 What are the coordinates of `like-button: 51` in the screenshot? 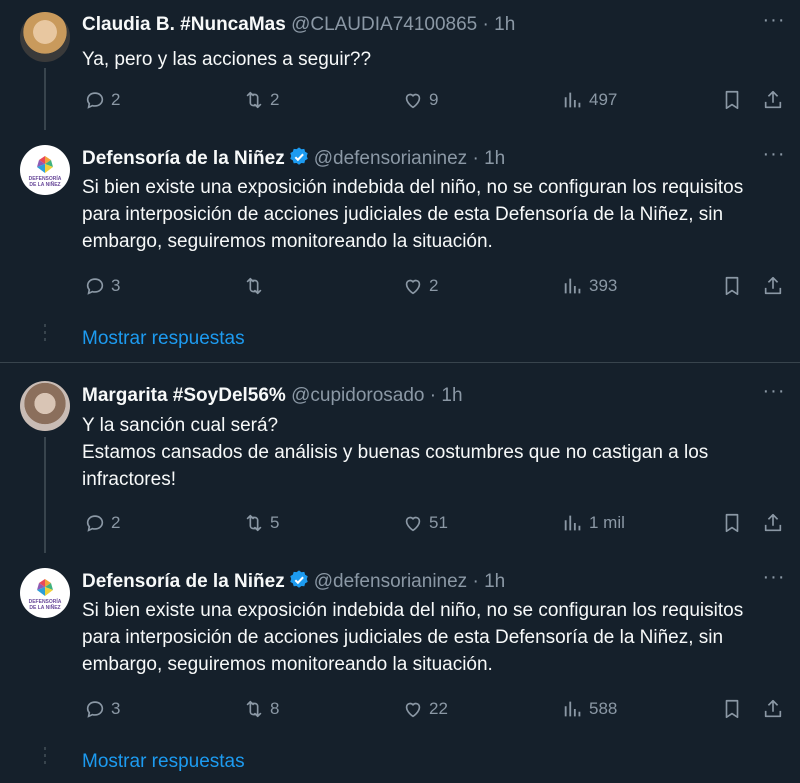 It's located at (425, 523).